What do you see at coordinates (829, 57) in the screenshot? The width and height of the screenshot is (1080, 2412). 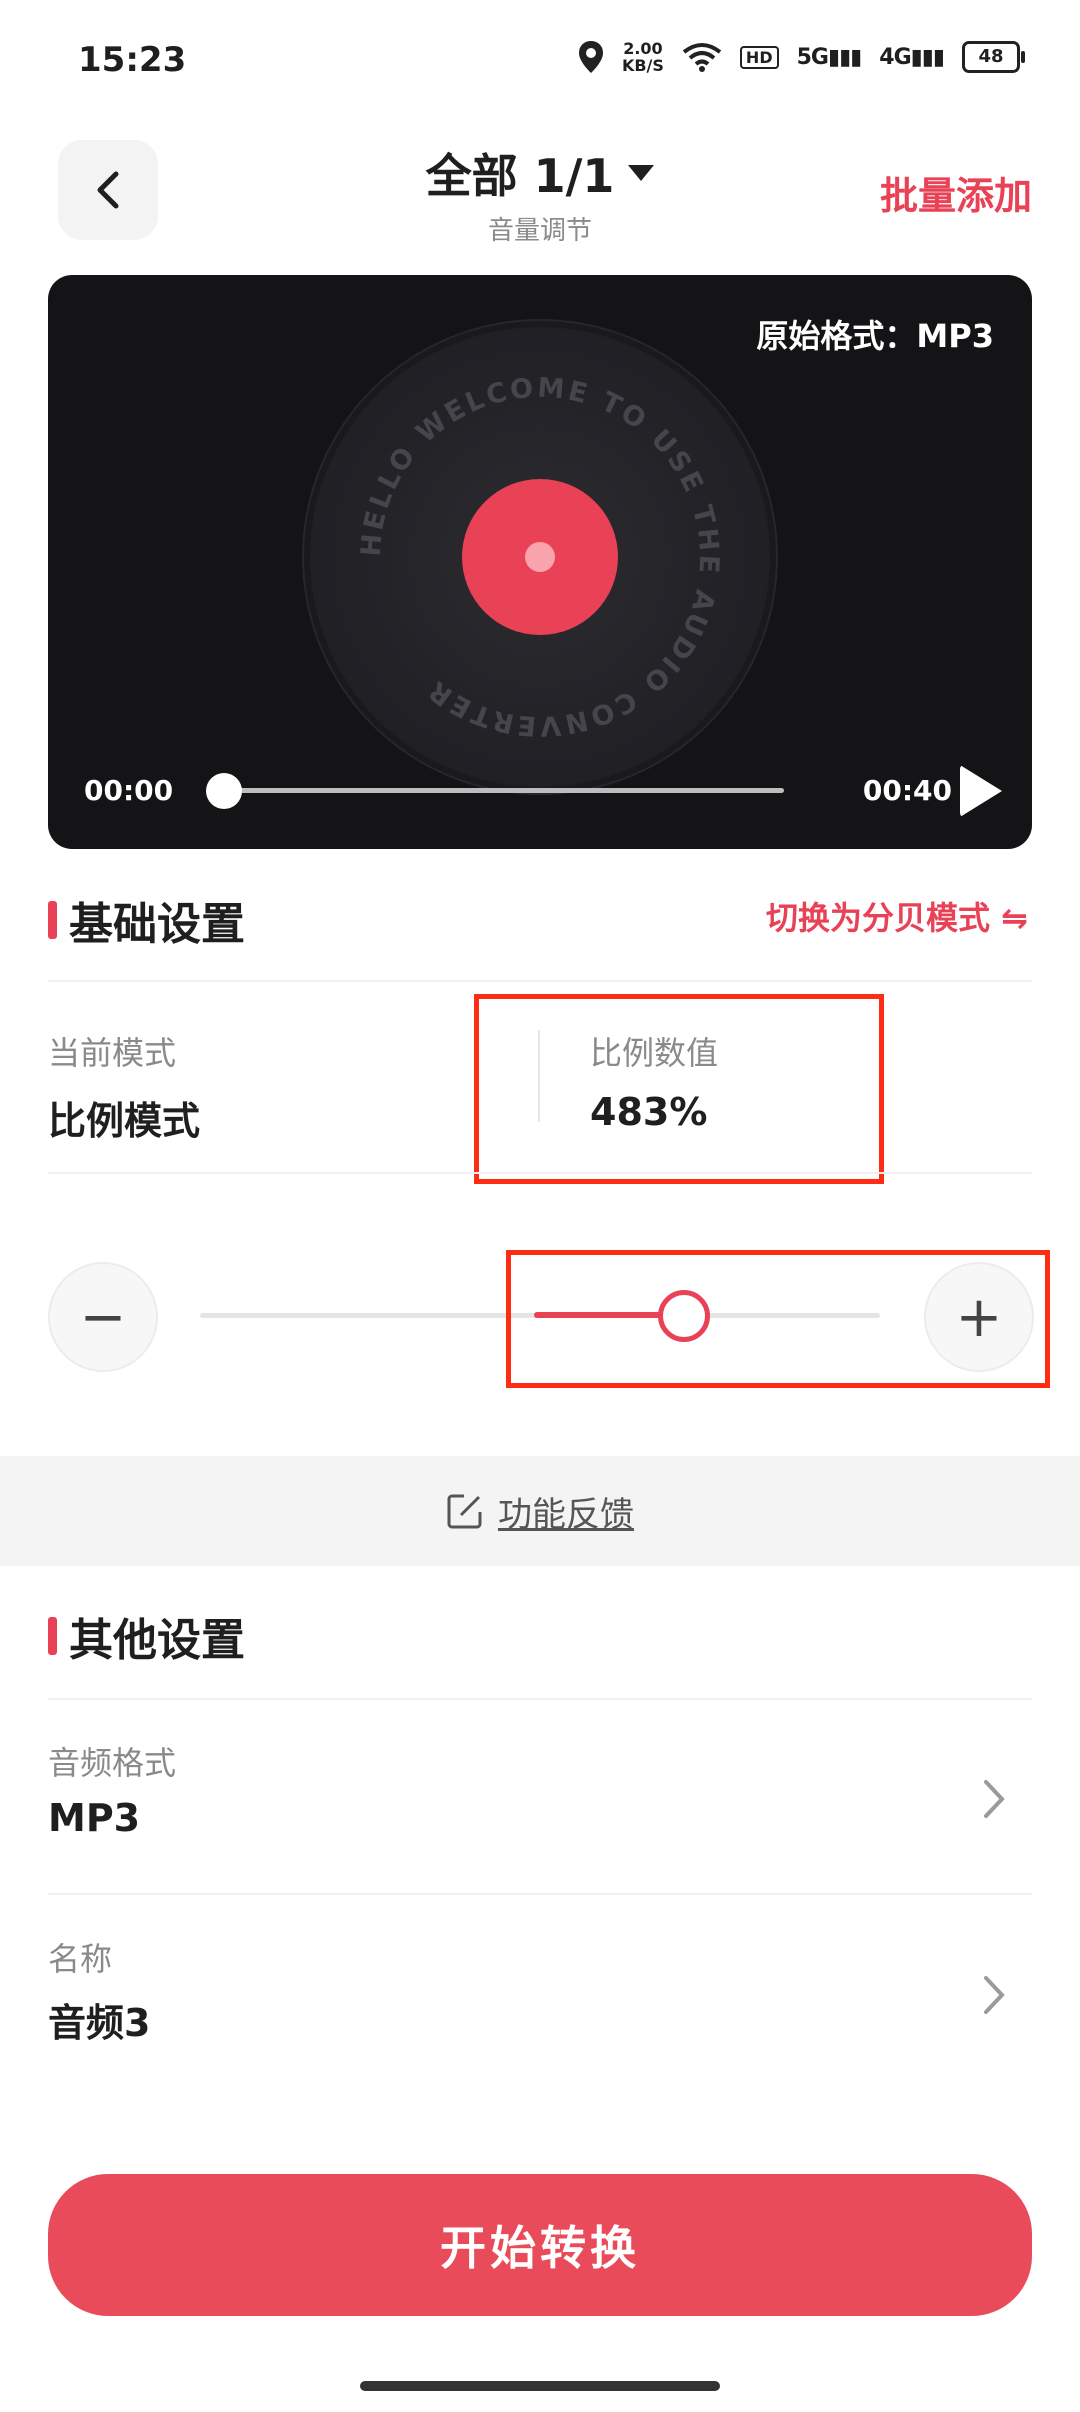 I see `signal-5g-icon: 5G▮▮▮` at bounding box center [829, 57].